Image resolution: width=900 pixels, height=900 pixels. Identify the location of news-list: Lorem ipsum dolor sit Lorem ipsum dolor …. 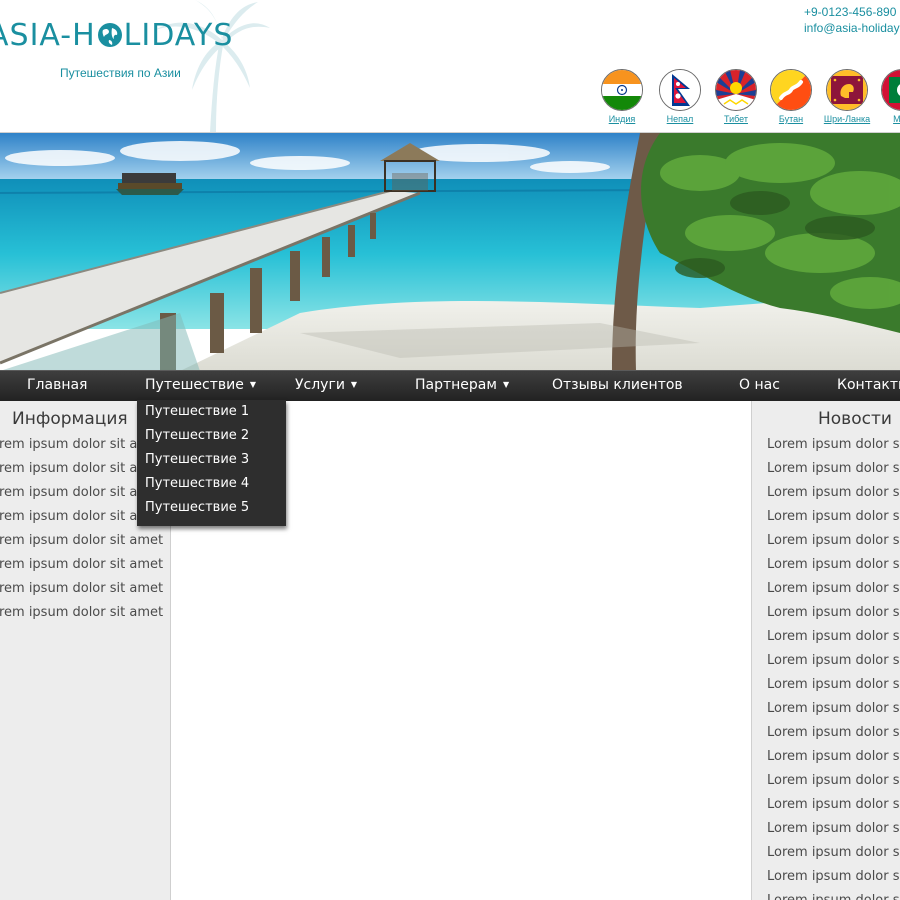
(833, 666).